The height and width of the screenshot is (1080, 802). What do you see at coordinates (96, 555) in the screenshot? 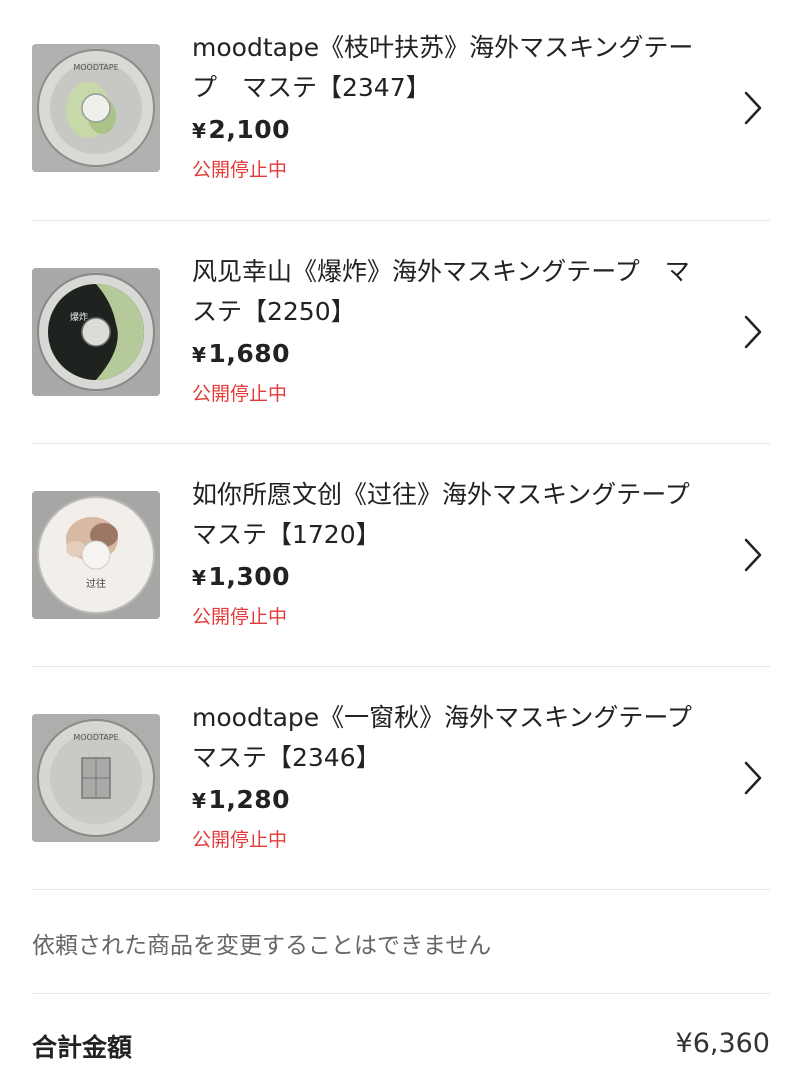
I see `product-thumbnail: 过往` at bounding box center [96, 555].